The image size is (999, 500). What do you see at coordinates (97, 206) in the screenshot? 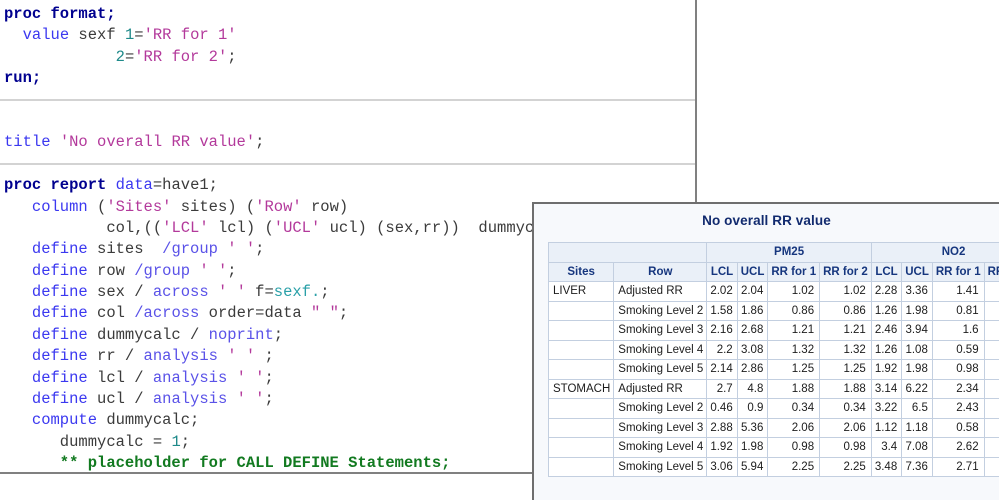
I see `code-token: (` at bounding box center [97, 206].